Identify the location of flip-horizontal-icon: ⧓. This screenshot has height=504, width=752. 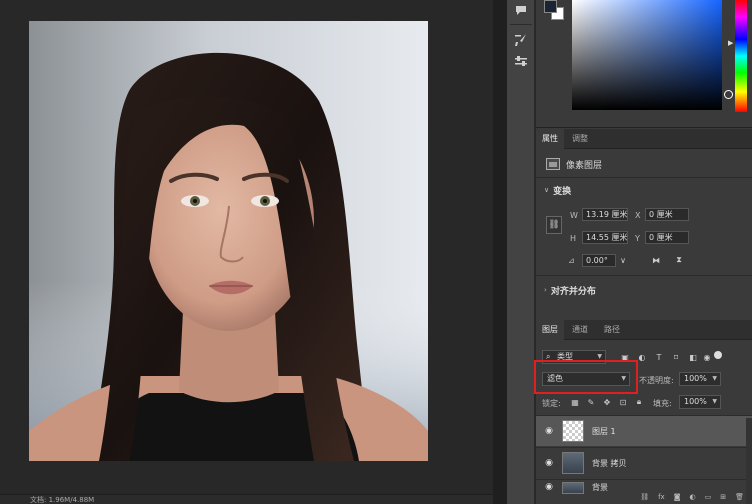
(656, 260).